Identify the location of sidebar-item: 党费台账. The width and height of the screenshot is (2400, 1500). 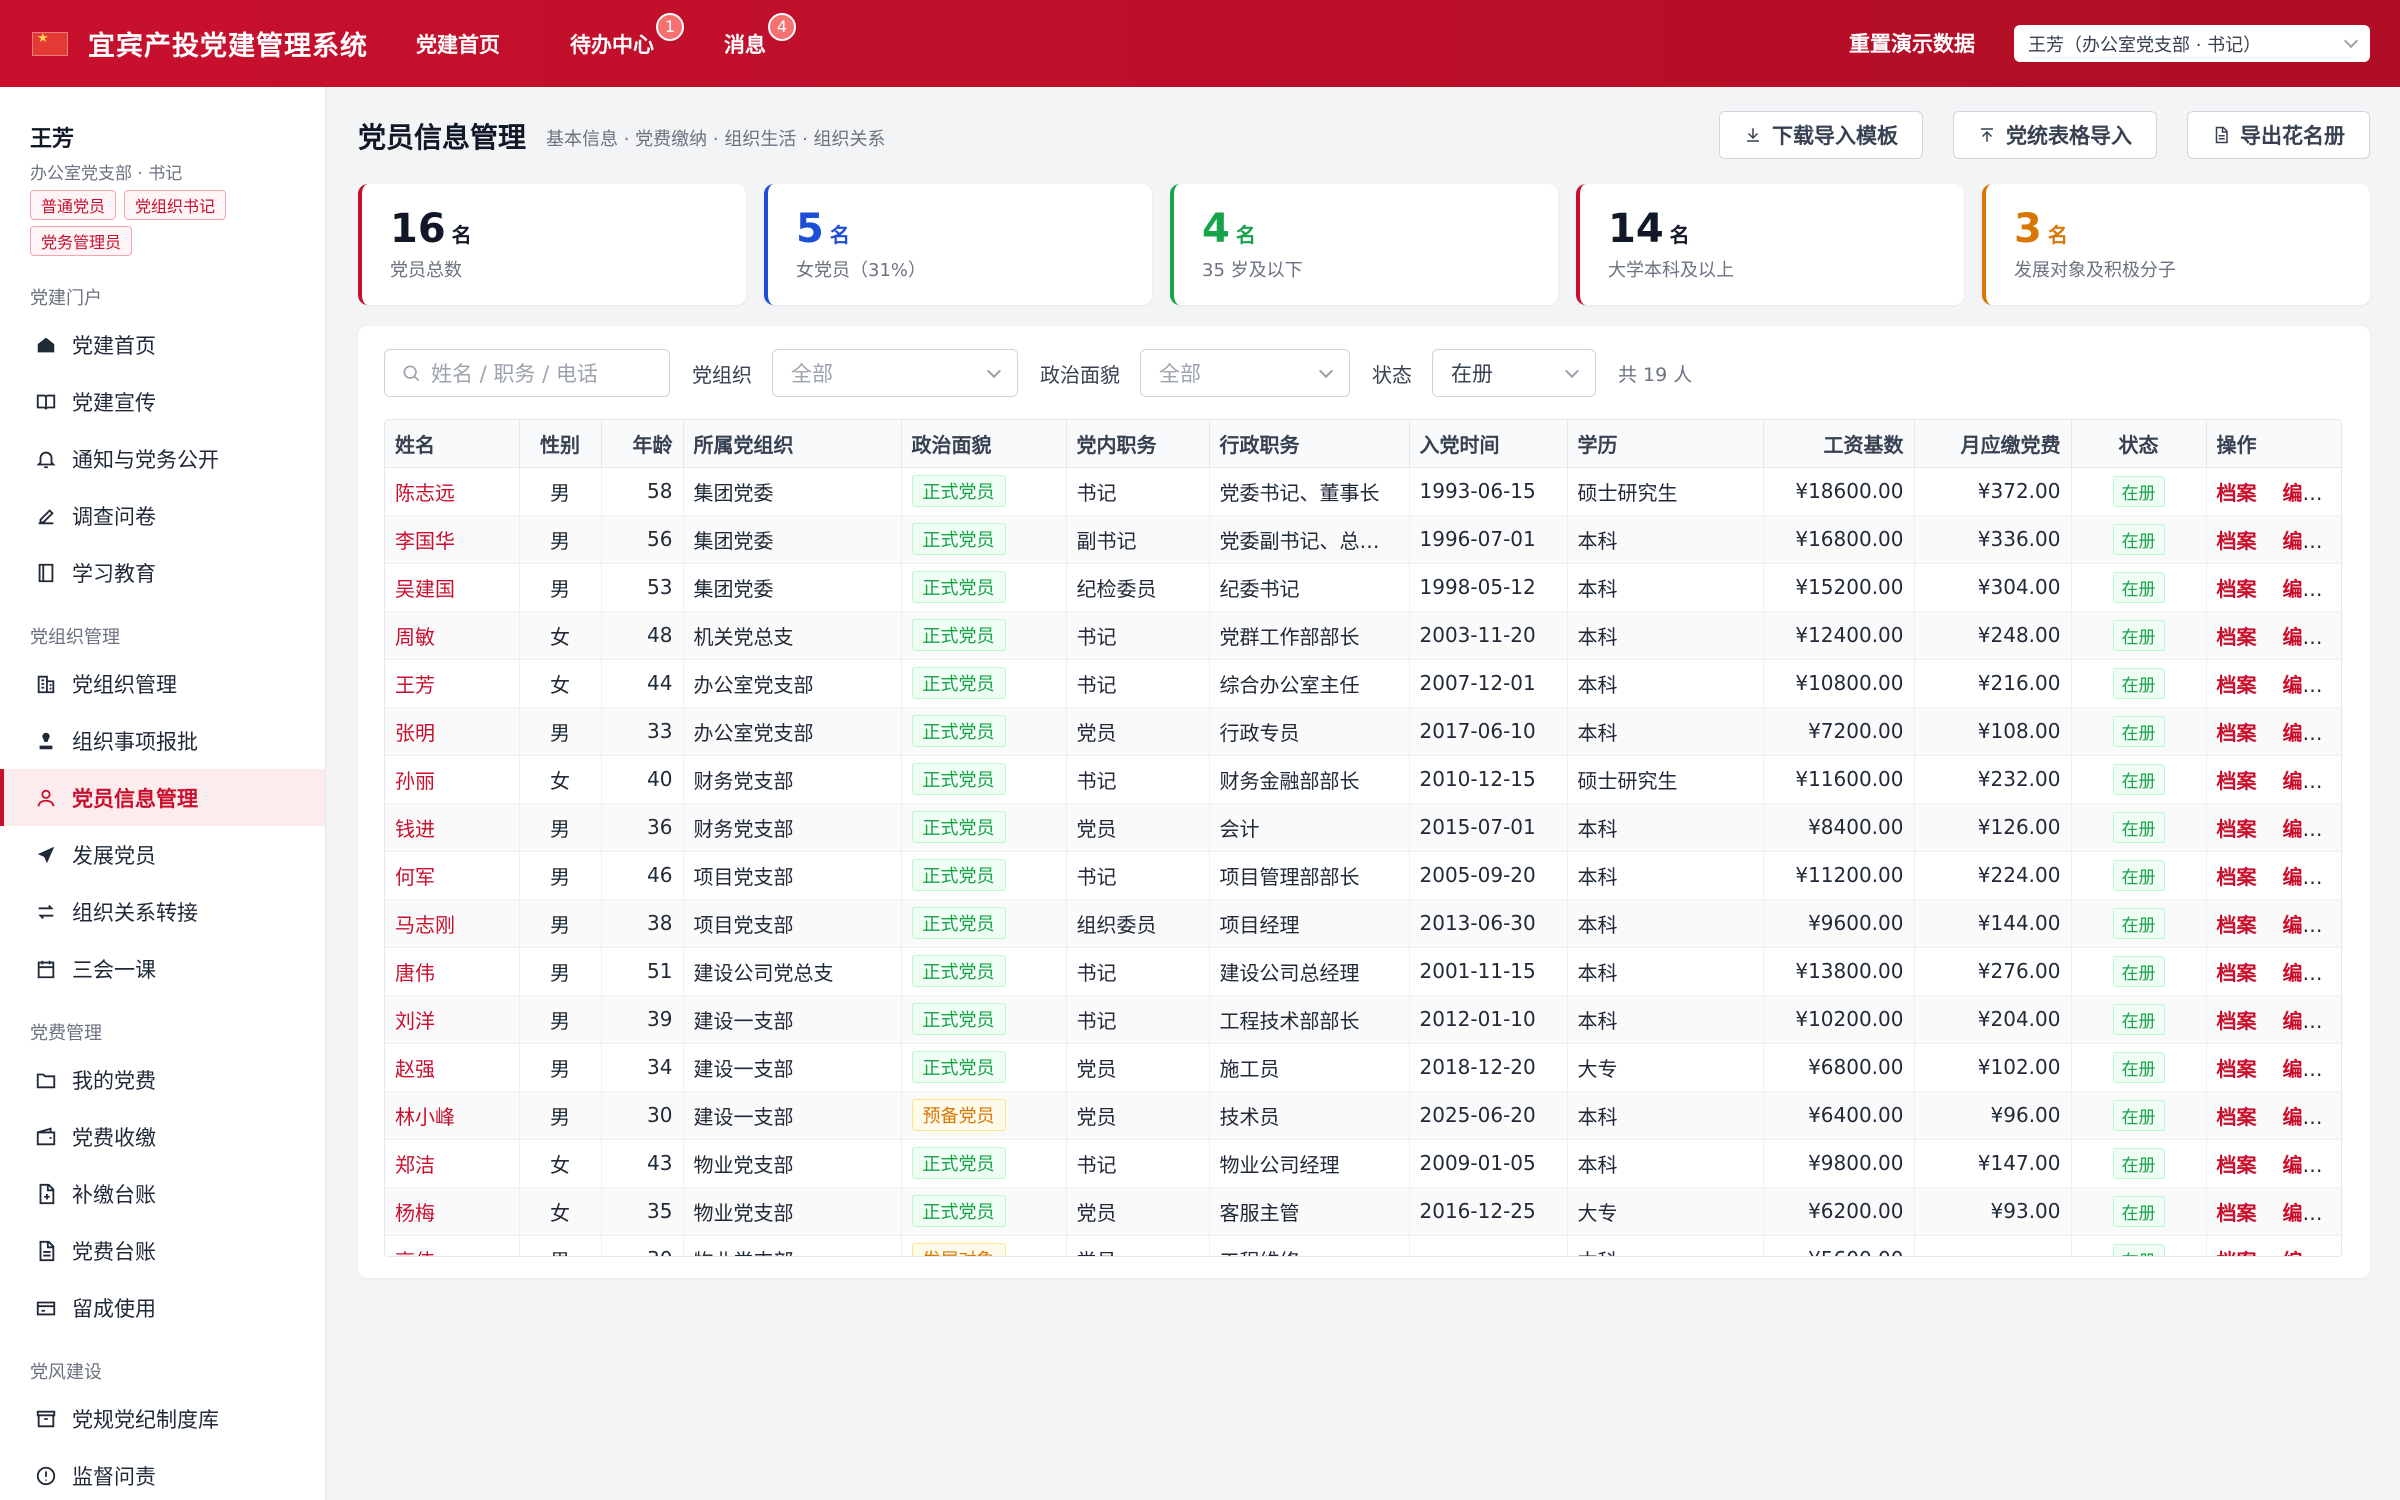
(162, 1250).